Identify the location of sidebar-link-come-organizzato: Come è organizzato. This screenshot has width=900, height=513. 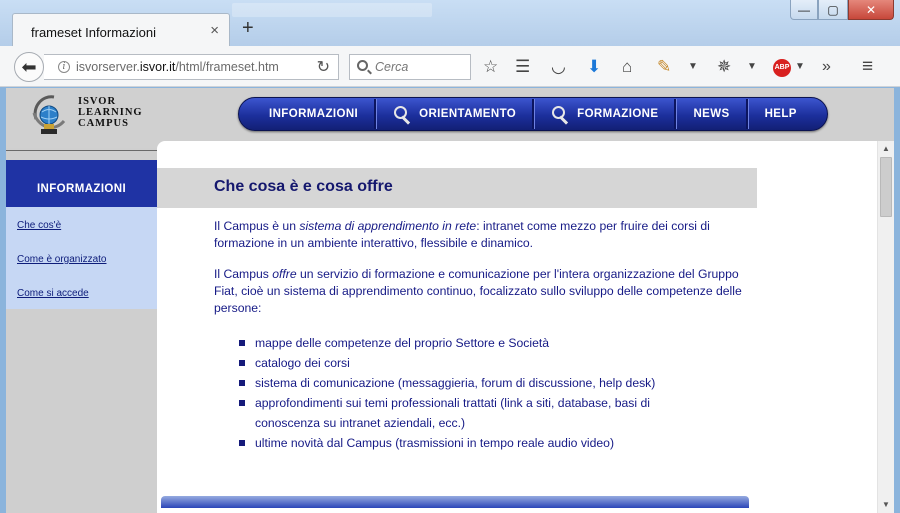
(62, 259).